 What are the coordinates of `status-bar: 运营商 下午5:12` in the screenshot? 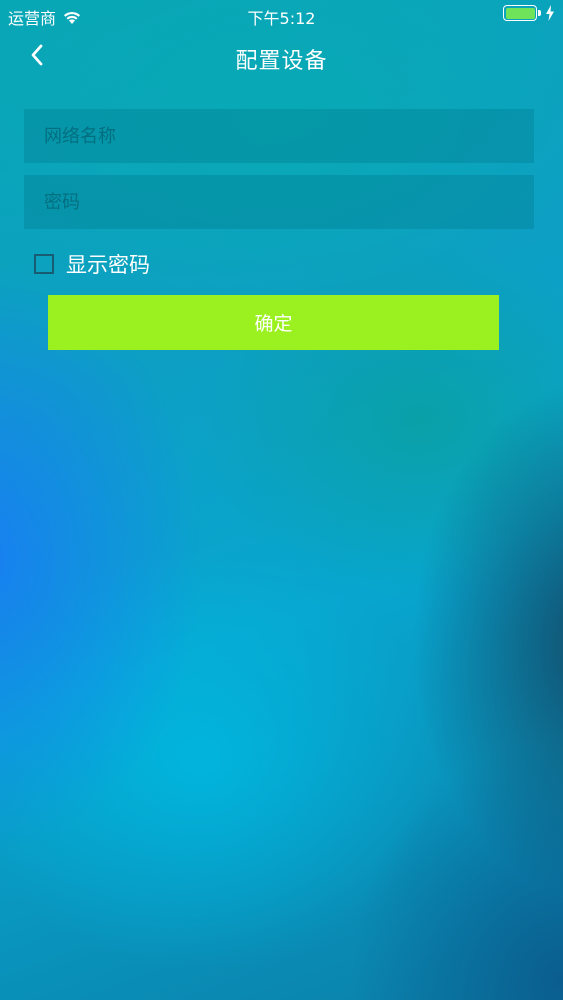 It's located at (281, 15).